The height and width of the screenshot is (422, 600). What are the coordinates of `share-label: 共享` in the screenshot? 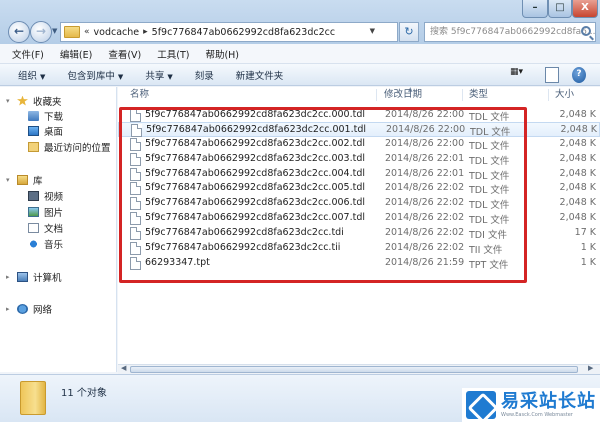 It's located at (155, 76).